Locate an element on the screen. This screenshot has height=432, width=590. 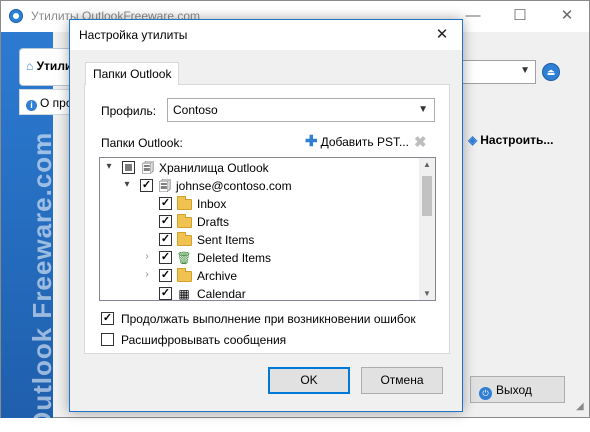
minimize-button: — is located at coordinates (473, 16).